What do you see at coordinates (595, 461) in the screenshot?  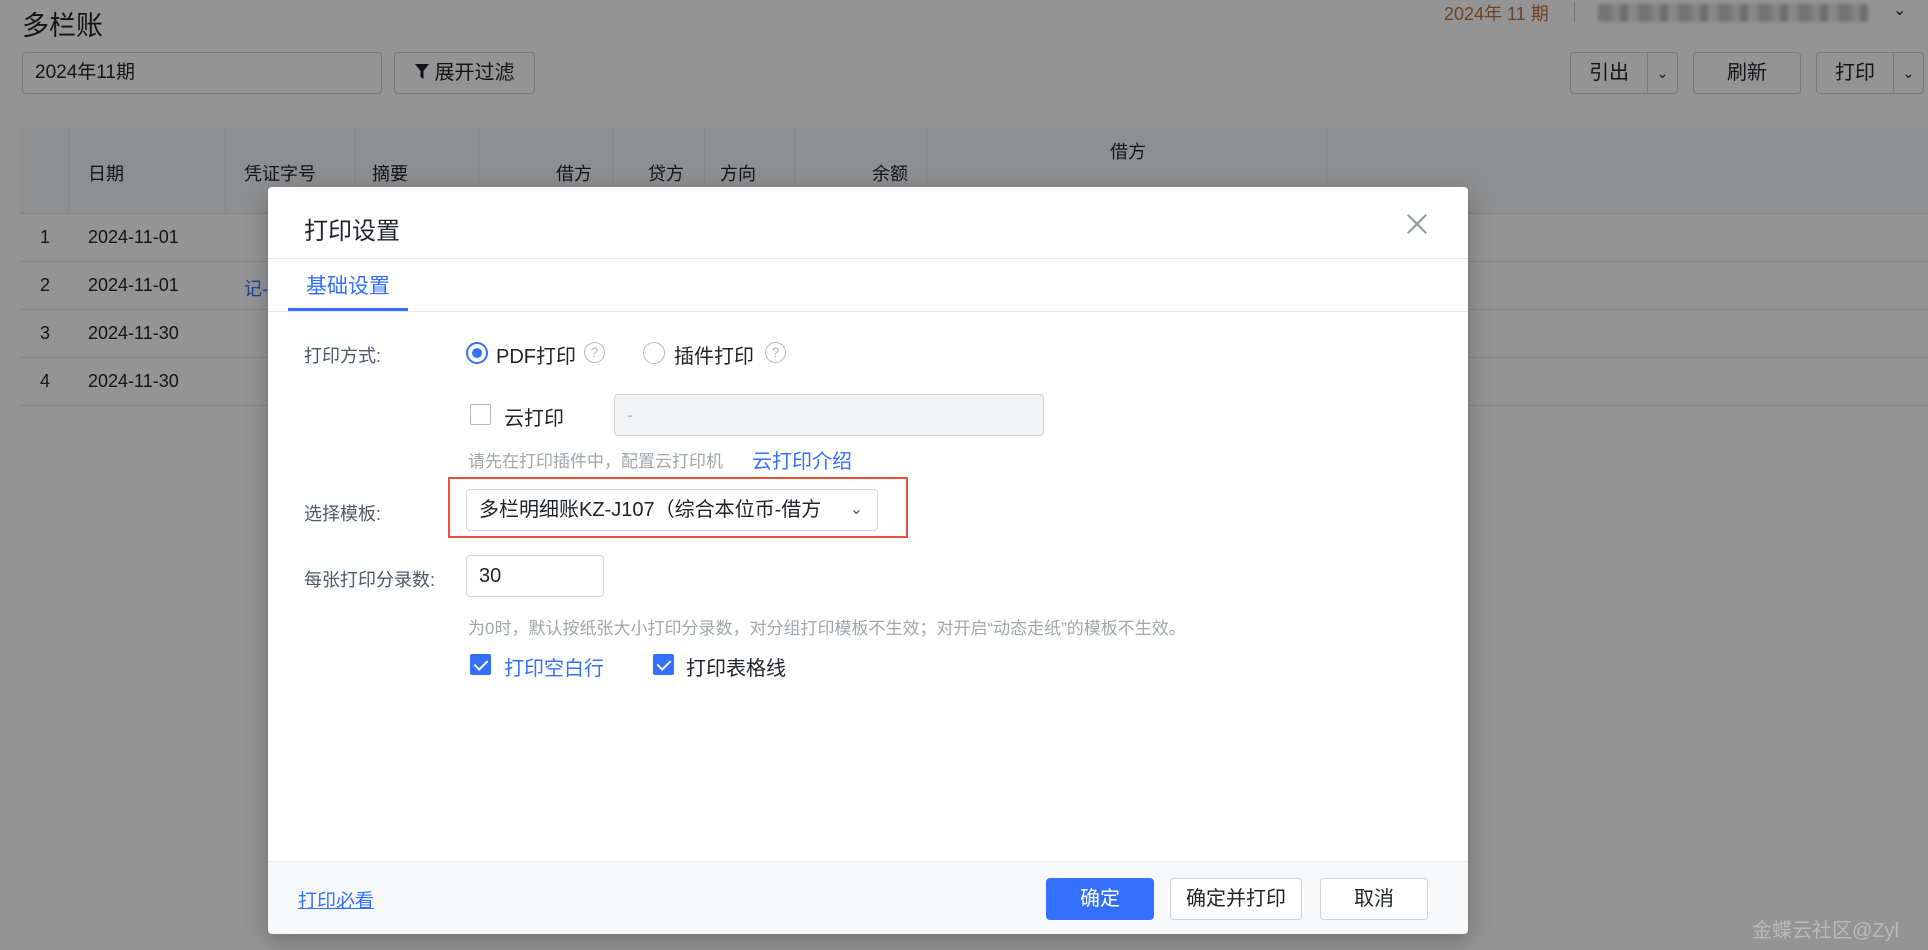 I see `cloud-print-hint: 请先在打印插件中，配置云打印机` at bounding box center [595, 461].